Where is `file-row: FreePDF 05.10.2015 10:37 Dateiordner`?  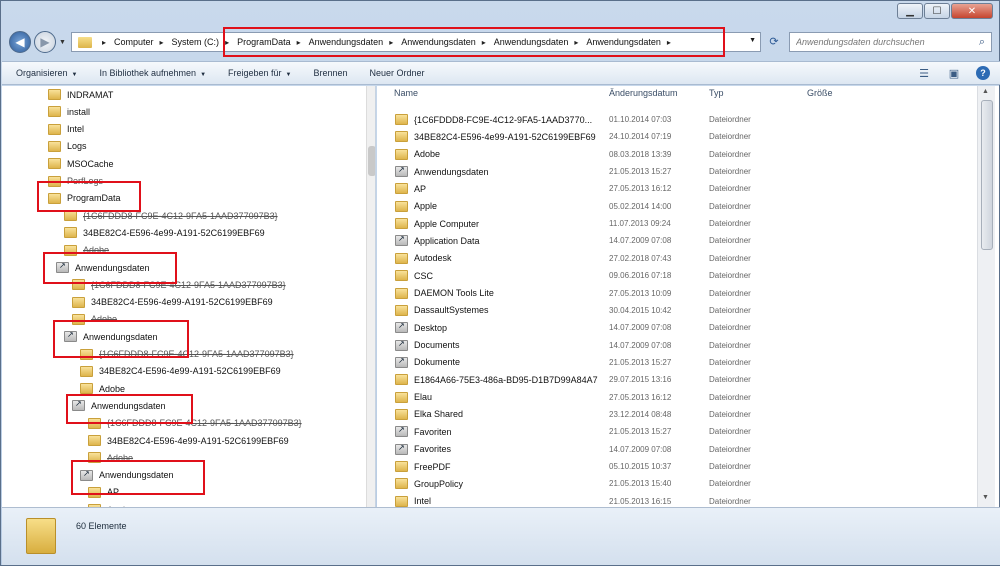 file-row: FreePDF 05.10.2015 10:37 Dateiordner is located at coordinates (677, 466).